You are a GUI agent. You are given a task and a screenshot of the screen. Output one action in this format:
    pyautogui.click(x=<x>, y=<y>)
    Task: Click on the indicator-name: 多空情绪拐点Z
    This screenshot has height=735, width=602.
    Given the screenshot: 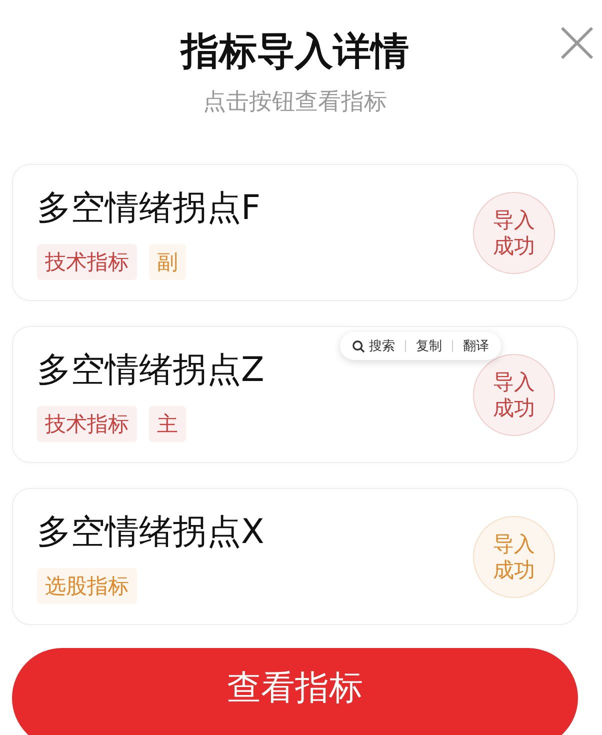 What is the action you would take?
    pyautogui.click(x=150, y=370)
    